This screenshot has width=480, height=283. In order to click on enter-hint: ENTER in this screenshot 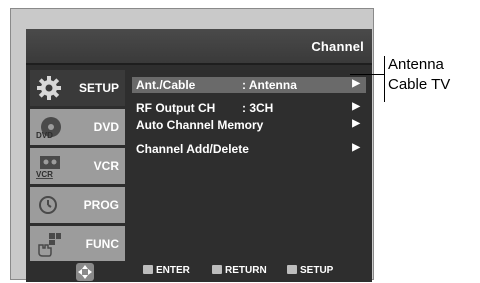, I will do `click(166, 270)`.